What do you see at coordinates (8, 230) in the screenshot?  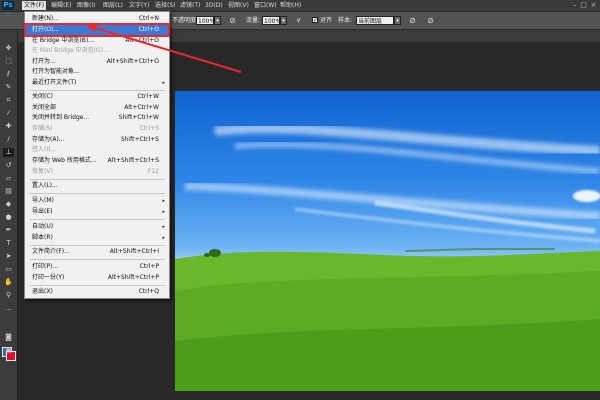 I see `pen-tool-icon: ✒` at bounding box center [8, 230].